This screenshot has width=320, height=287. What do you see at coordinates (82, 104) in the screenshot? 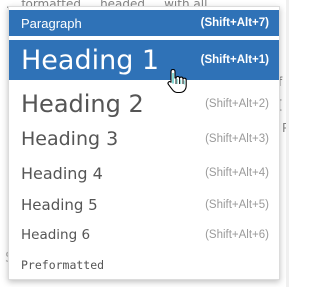
I see `menu-item-label: Heading 2` at bounding box center [82, 104].